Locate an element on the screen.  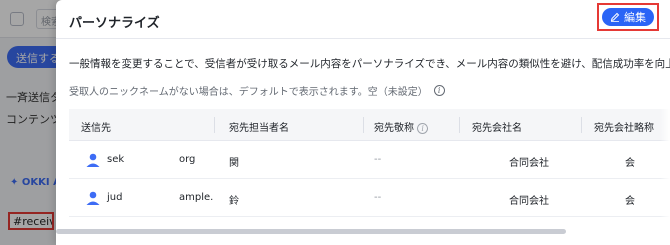
column-header-honorific: 宛先敬称 i is located at coordinates (401, 126).